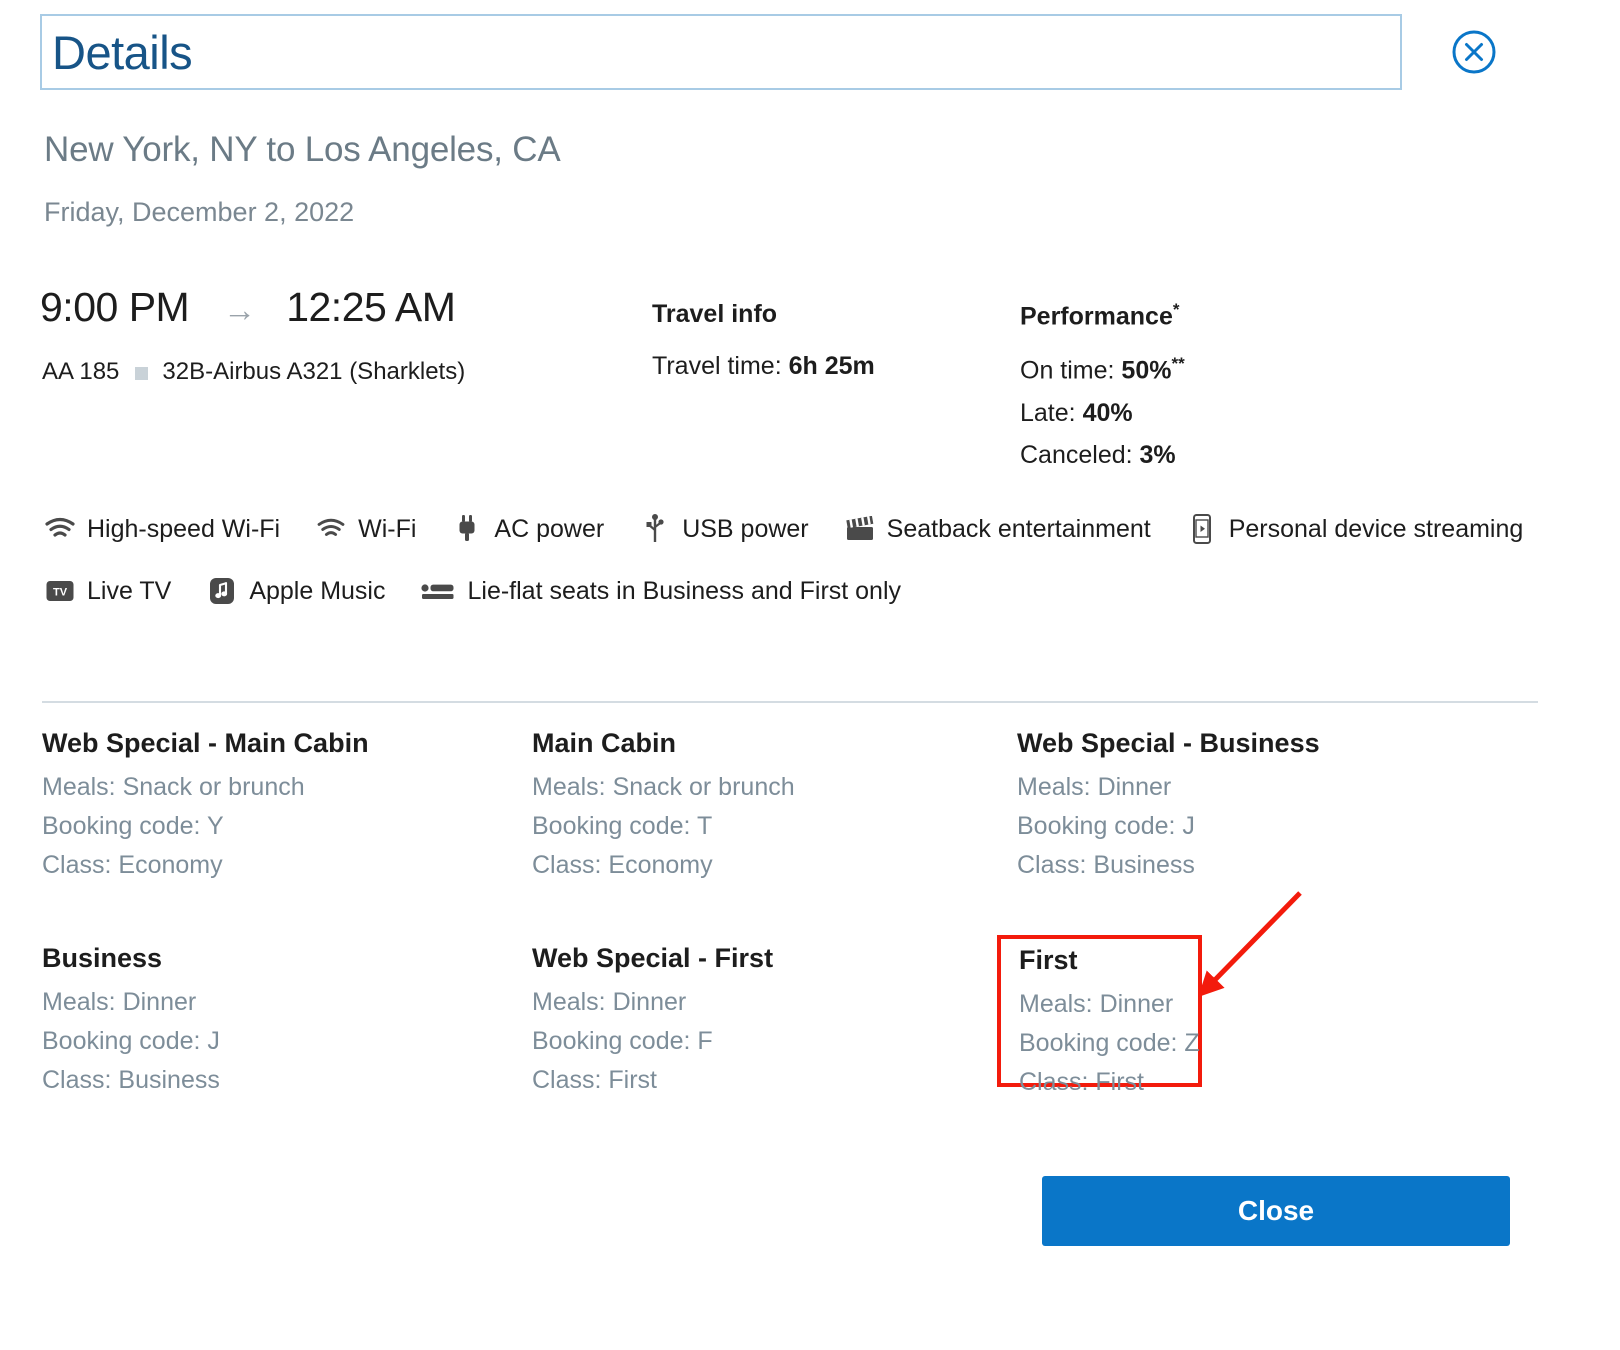 The height and width of the screenshot is (1350, 1620). Describe the element at coordinates (222, 591) in the screenshot. I see `apple-music-icon` at that location.